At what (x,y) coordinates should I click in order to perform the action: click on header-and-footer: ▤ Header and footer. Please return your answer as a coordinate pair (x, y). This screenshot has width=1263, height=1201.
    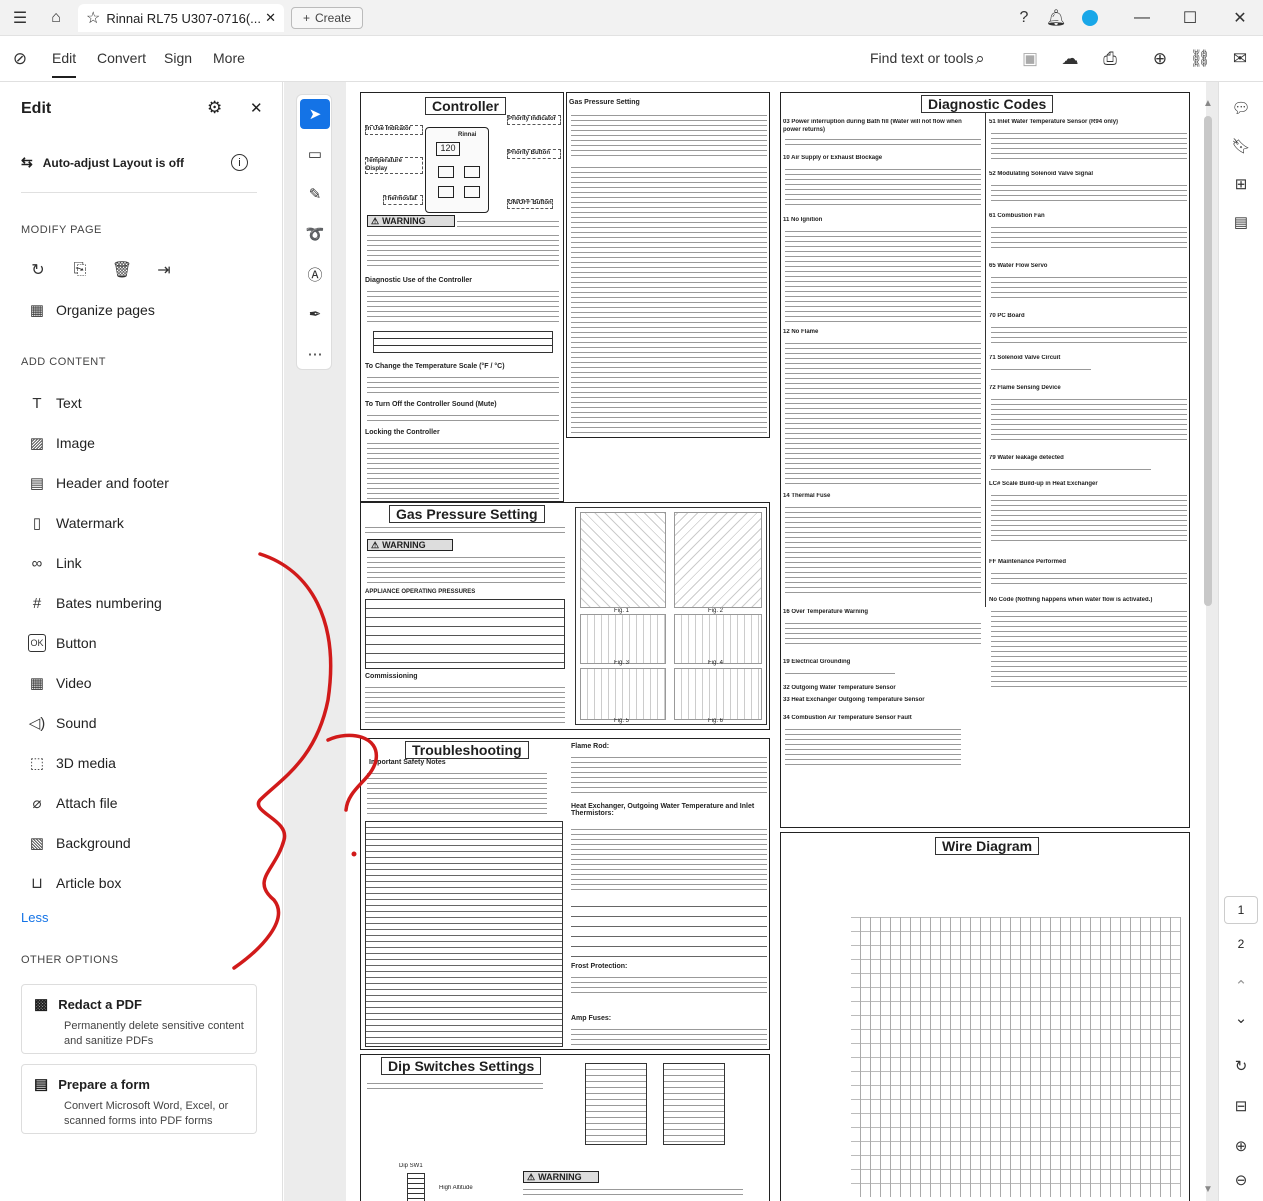
    Looking at the image, I should click on (98, 483).